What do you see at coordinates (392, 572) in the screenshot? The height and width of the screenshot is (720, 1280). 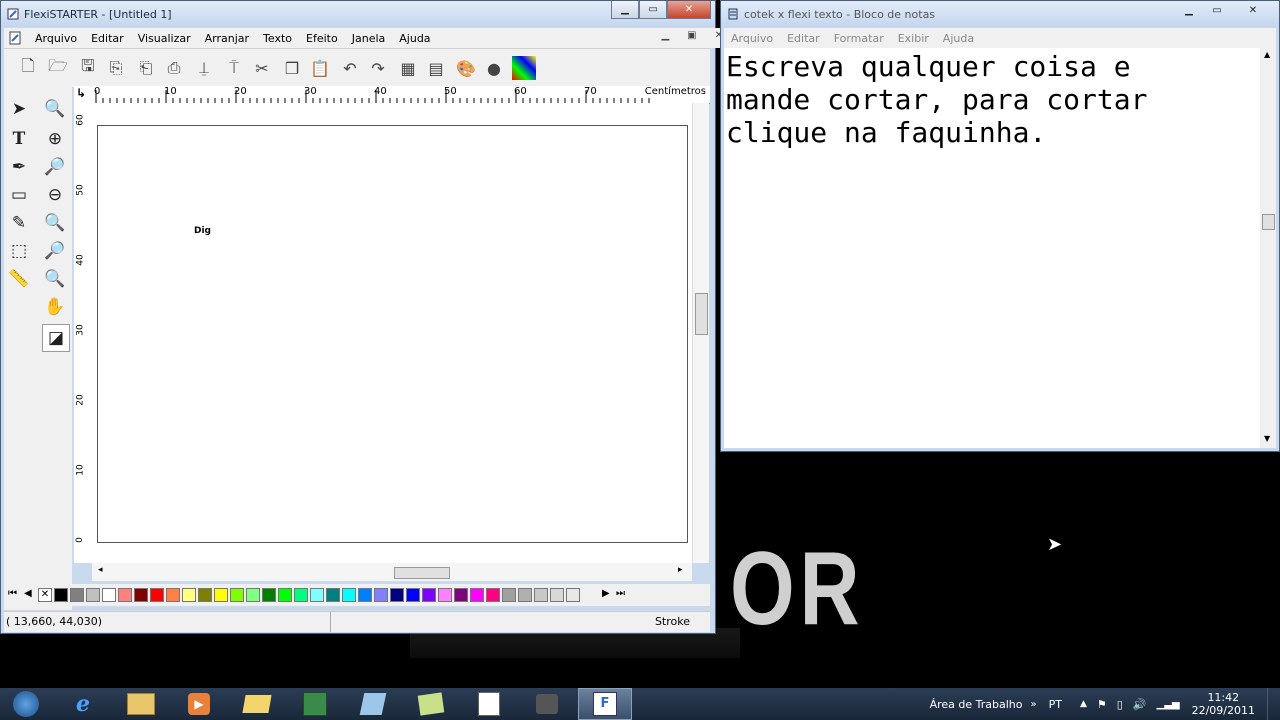 I see `horizontal-scrollbar: ◂ ▸` at bounding box center [392, 572].